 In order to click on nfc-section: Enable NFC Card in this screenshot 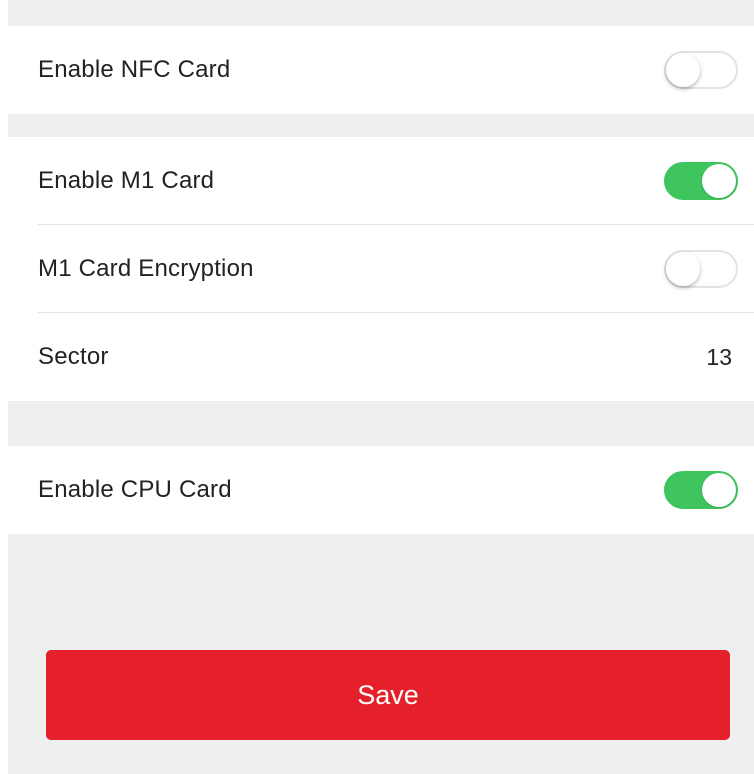, I will do `click(381, 70)`.